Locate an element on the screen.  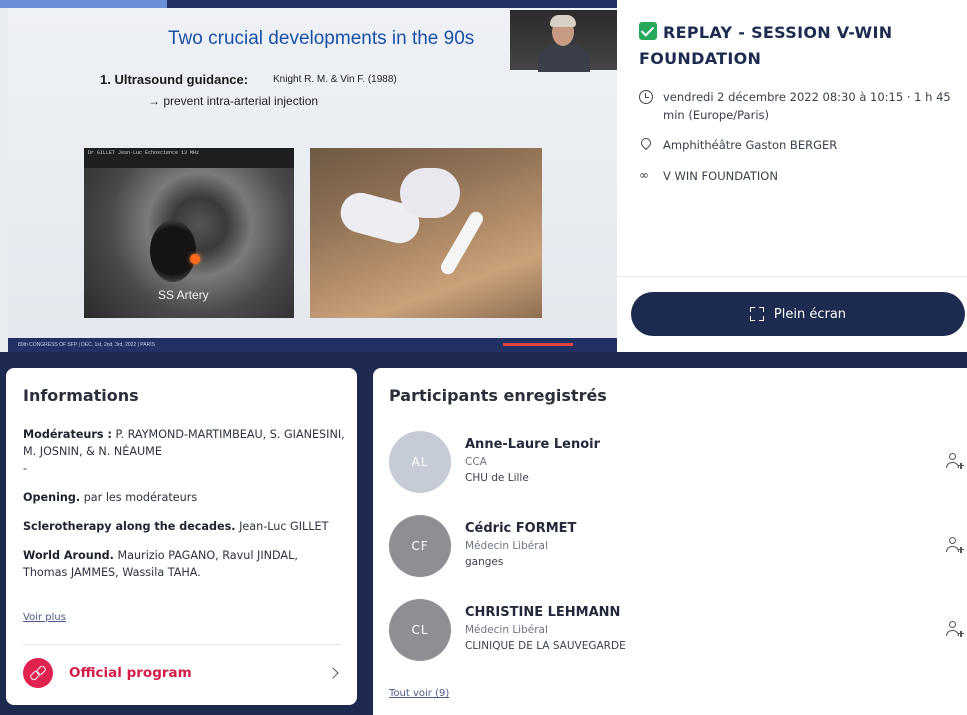
participant-role: CCA is located at coordinates (476, 462).